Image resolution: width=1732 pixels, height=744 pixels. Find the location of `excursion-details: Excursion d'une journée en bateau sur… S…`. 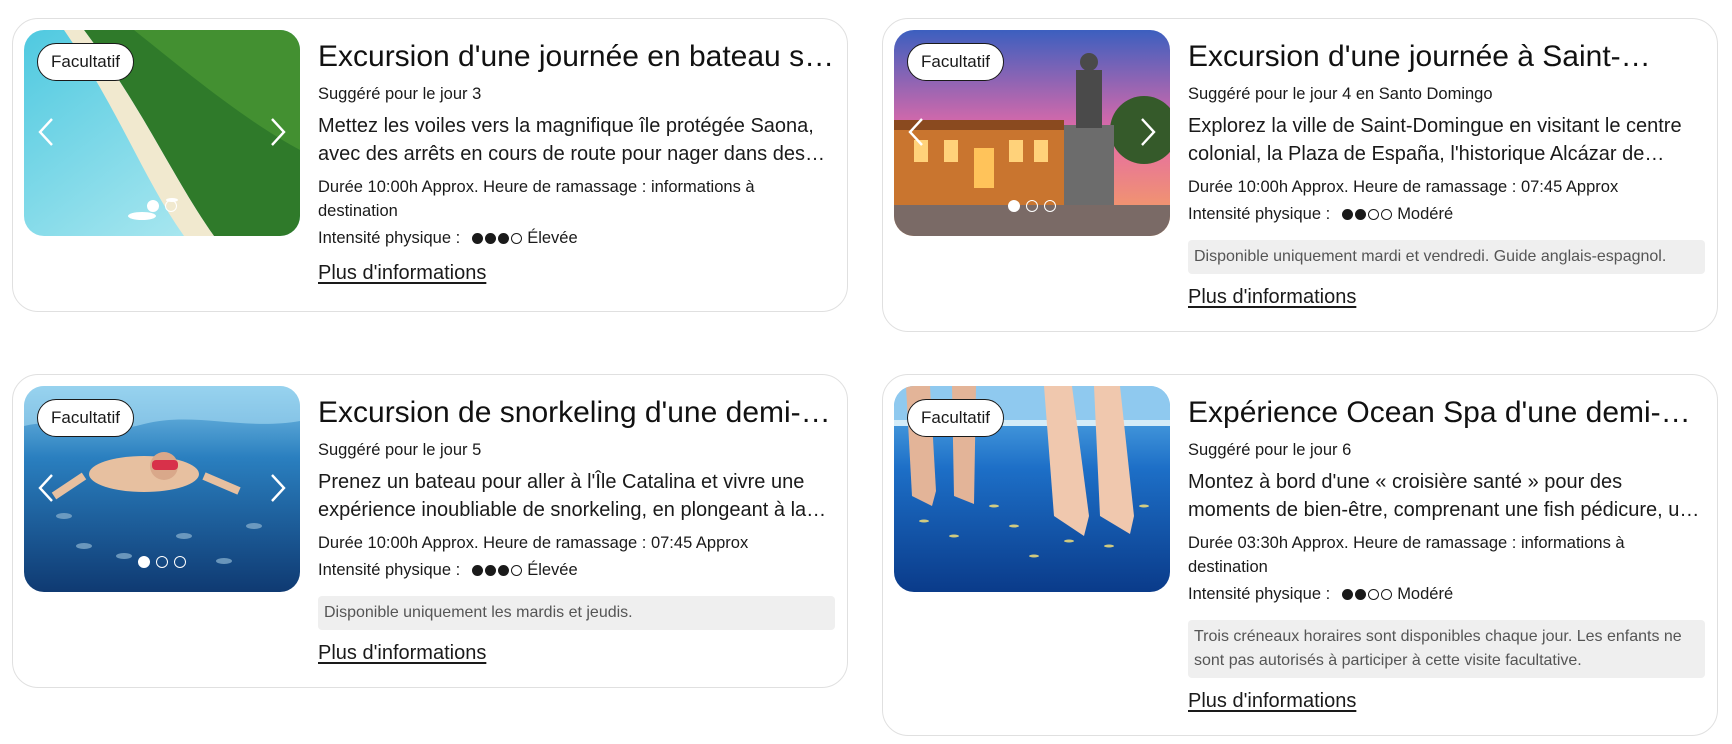

excursion-details: Excursion d'une journée en bateau sur… S… is located at coordinates (576, 159).